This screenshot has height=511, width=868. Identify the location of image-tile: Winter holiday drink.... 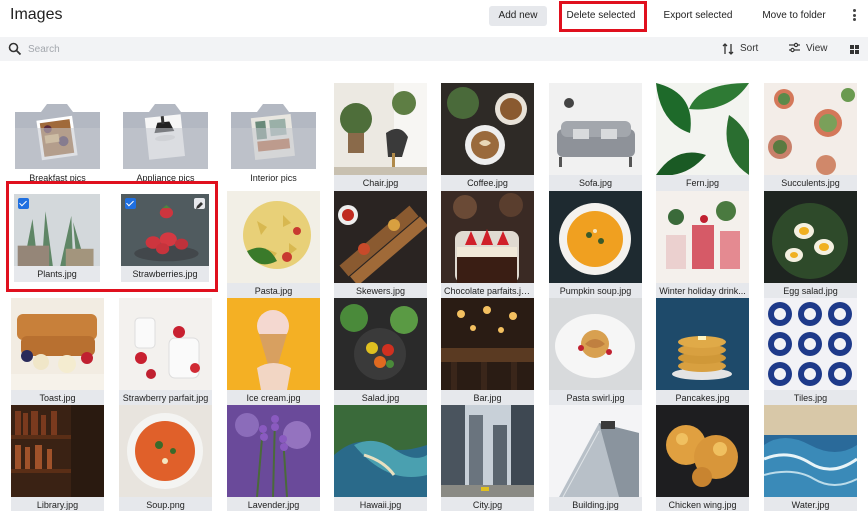
(702, 245).